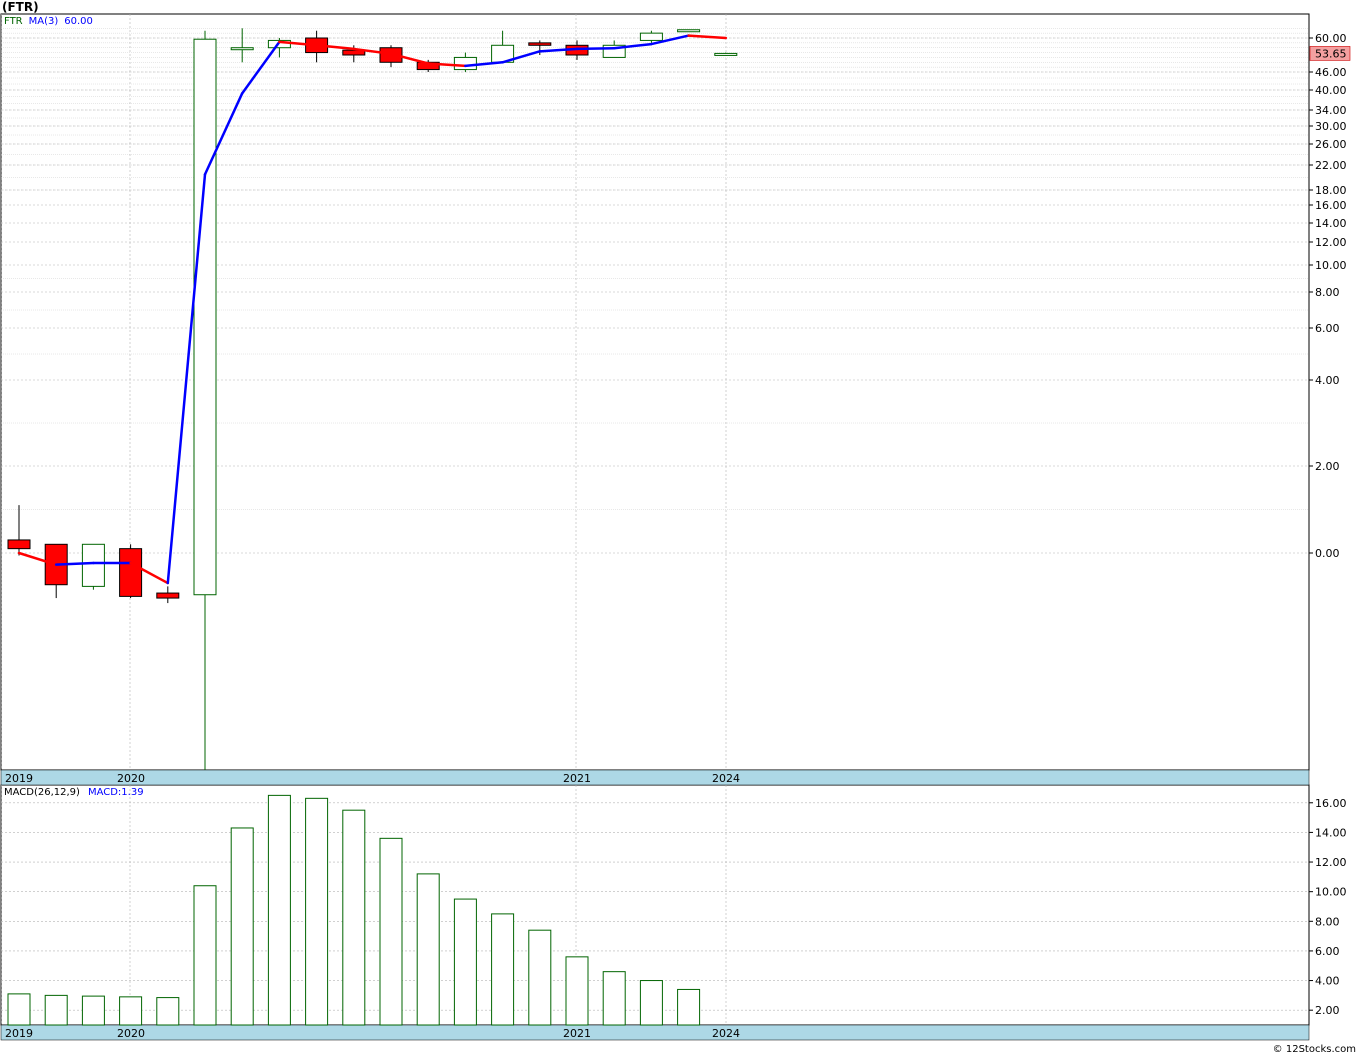  What do you see at coordinates (726, 1033) in the screenshot?
I see `macd-date-tick-label: 2024` at bounding box center [726, 1033].